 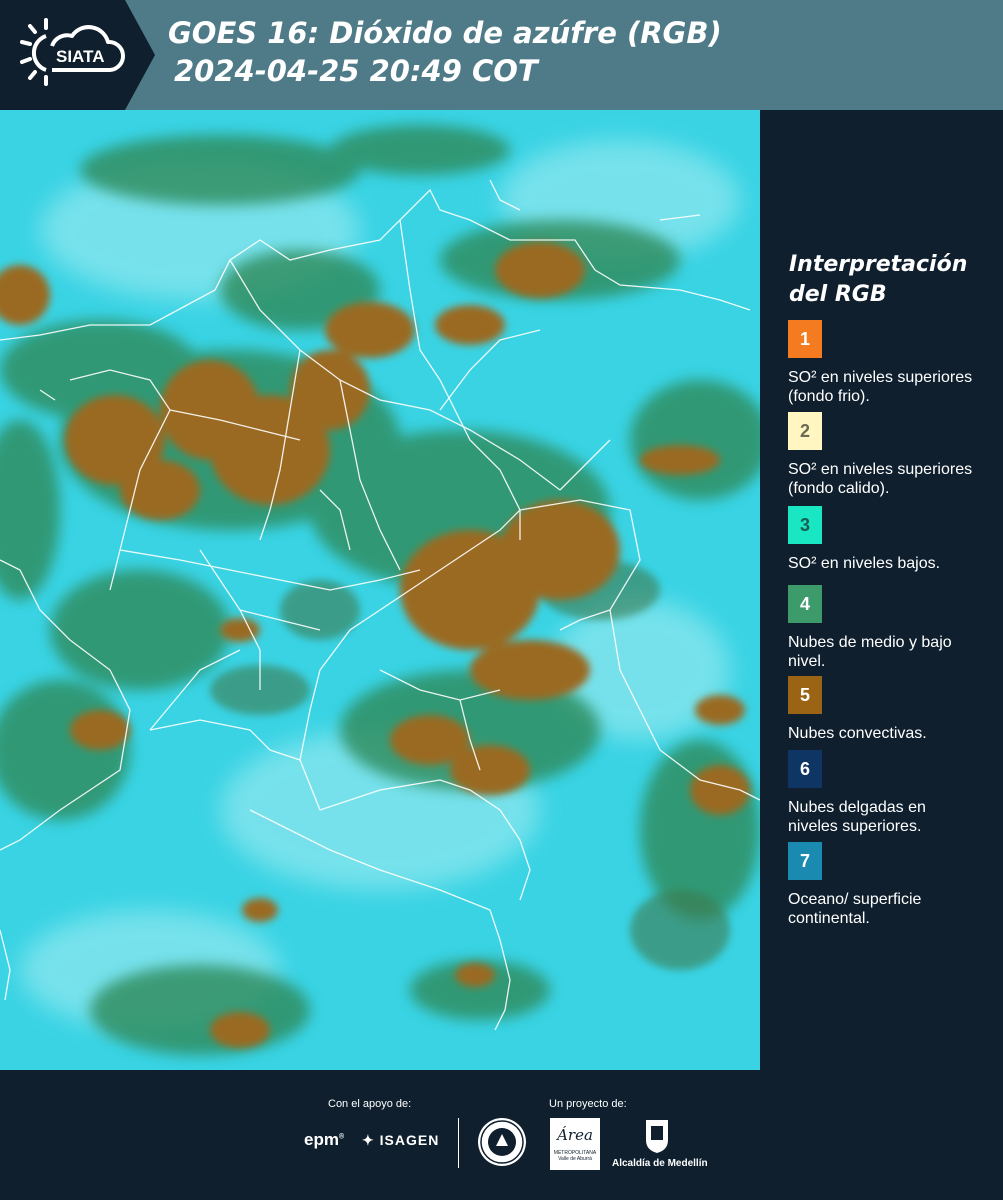 What do you see at coordinates (883, 363) in the screenshot?
I see `legend-item-1: 1 SO² en niveles superiores (fondo frio).` at bounding box center [883, 363].